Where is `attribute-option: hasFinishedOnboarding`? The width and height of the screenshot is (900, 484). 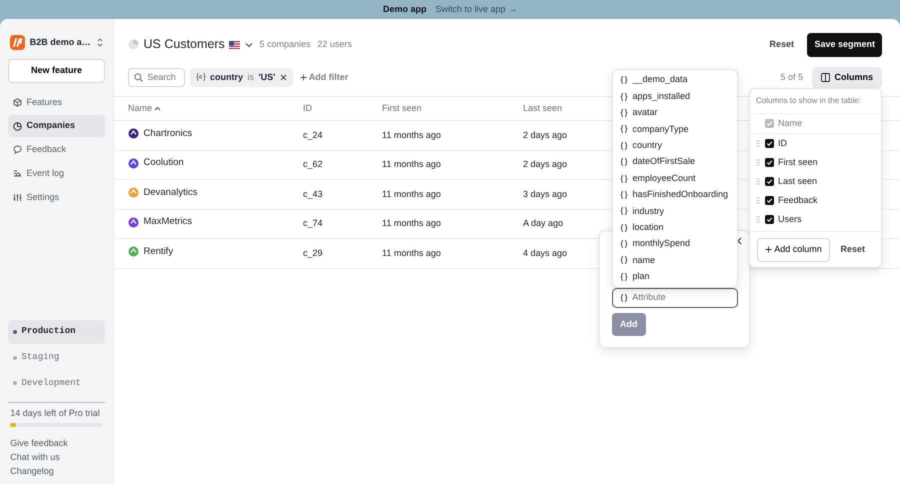
attribute-option: hasFinishedOnboarding is located at coordinates (675, 195).